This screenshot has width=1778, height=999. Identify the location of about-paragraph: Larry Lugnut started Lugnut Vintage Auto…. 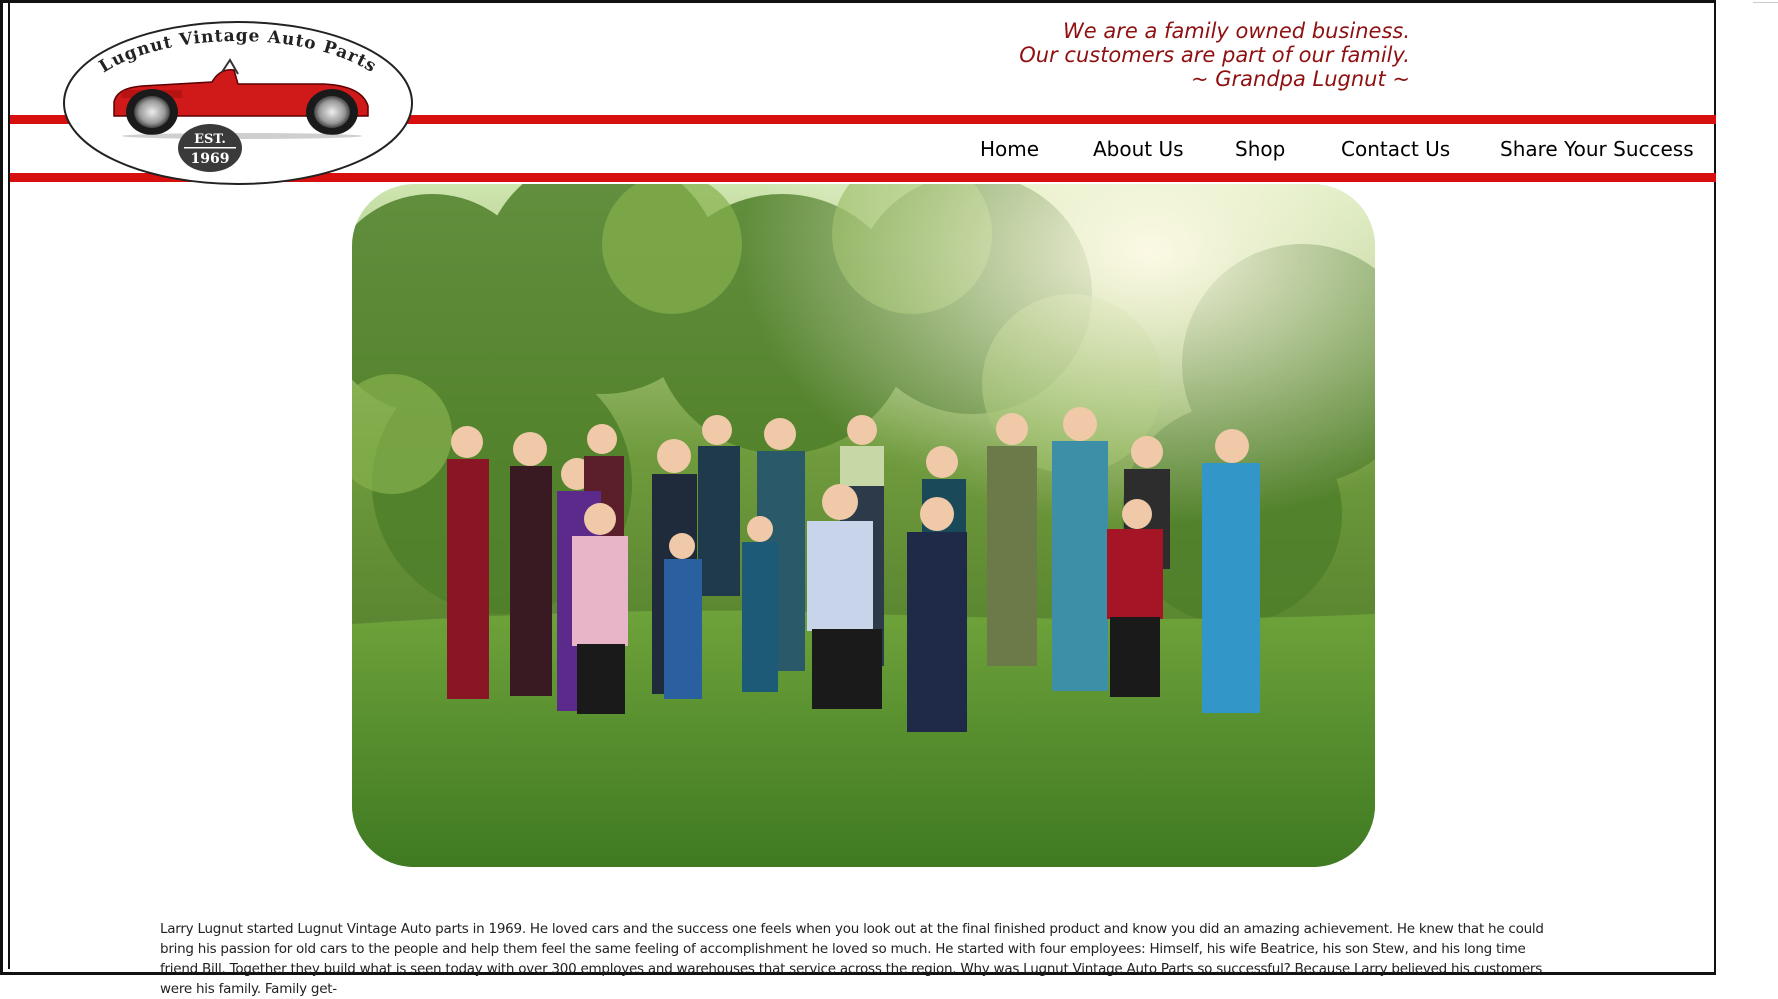
(852, 958).